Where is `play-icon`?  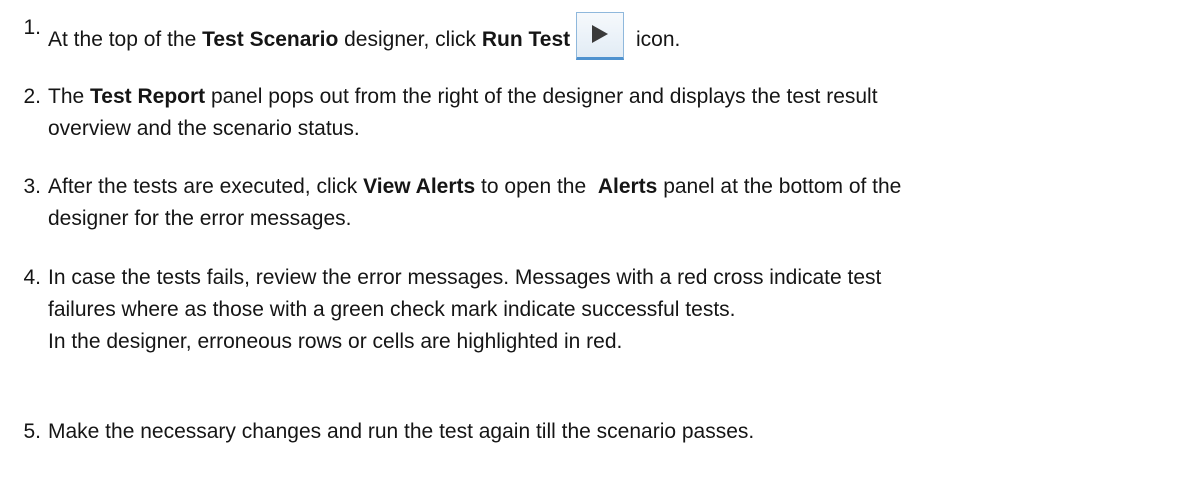
play-icon is located at coordinates (600, 36).